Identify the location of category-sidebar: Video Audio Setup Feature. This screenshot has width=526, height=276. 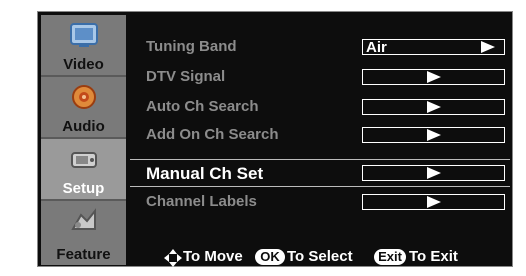
(83, 140).